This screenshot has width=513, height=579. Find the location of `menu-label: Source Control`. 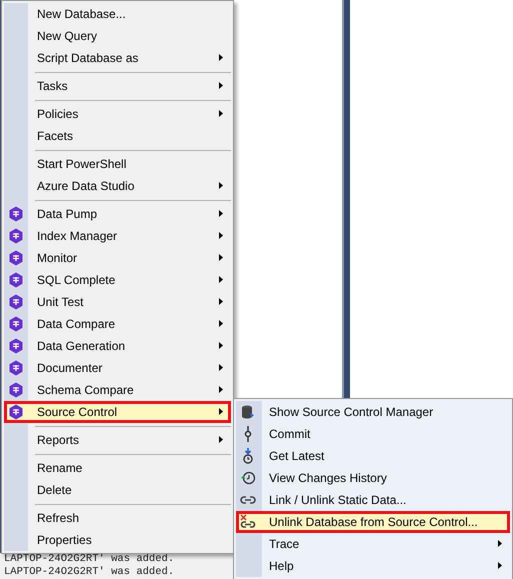

menu-label: Source Control is located at coordinates (77, 412).